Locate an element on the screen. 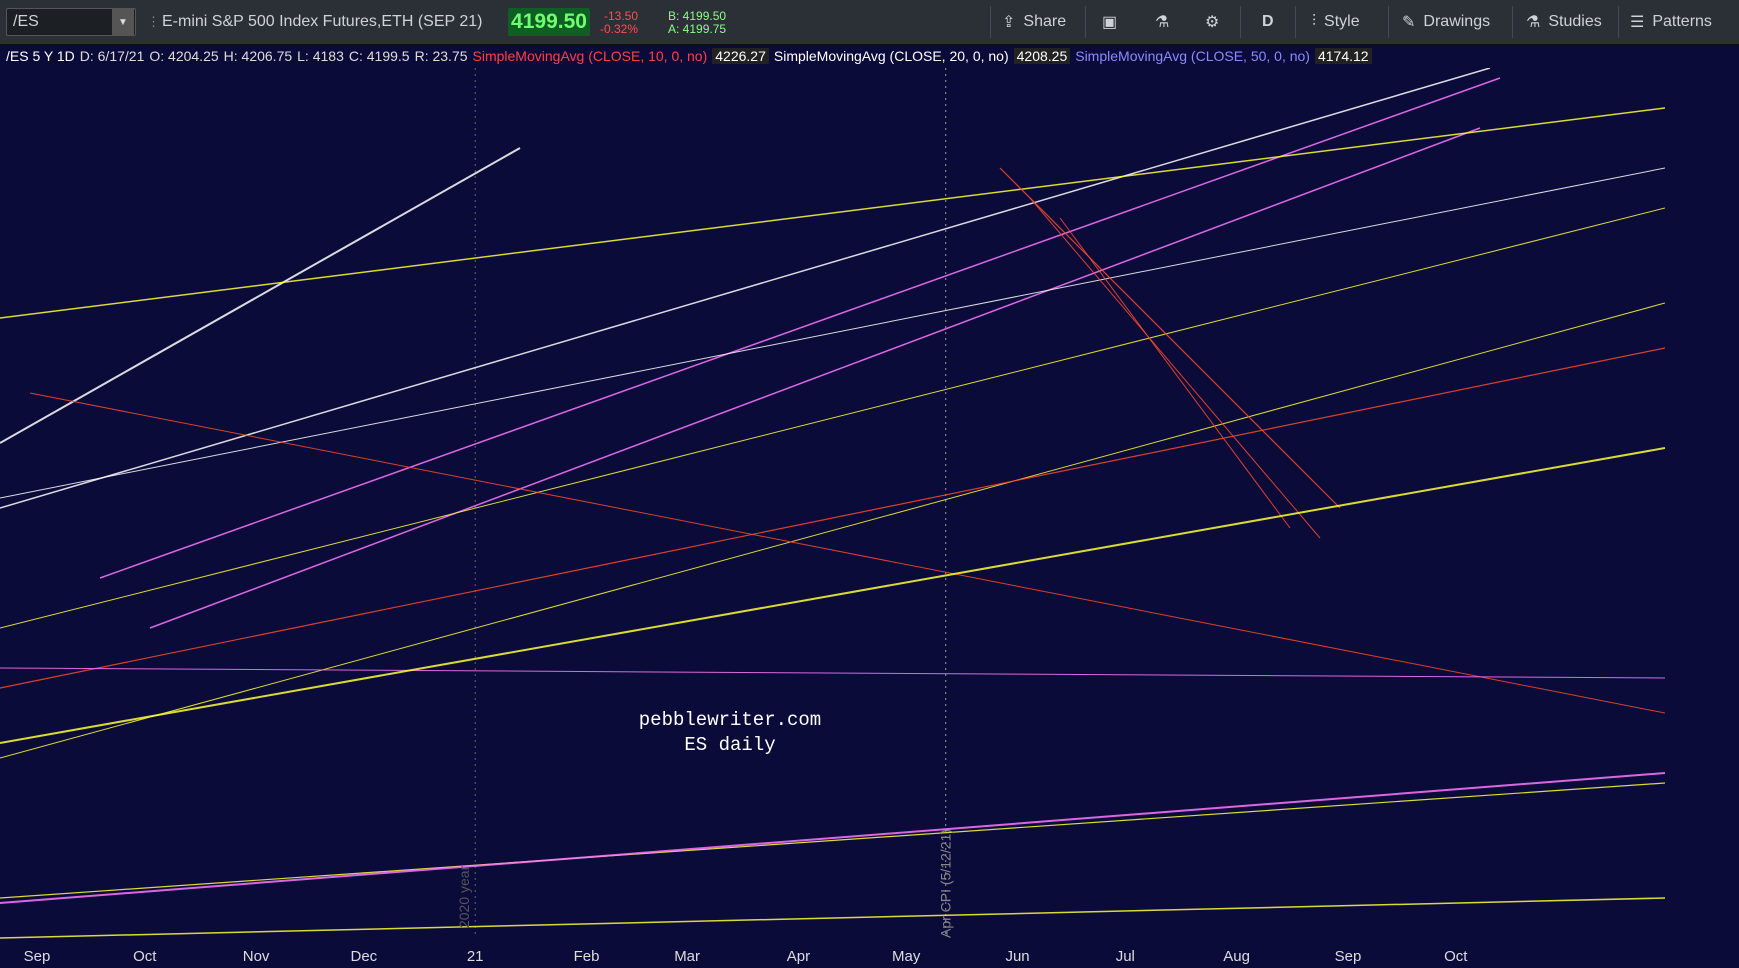  x-tick-label: Nov is located at coordinates (256, 956).